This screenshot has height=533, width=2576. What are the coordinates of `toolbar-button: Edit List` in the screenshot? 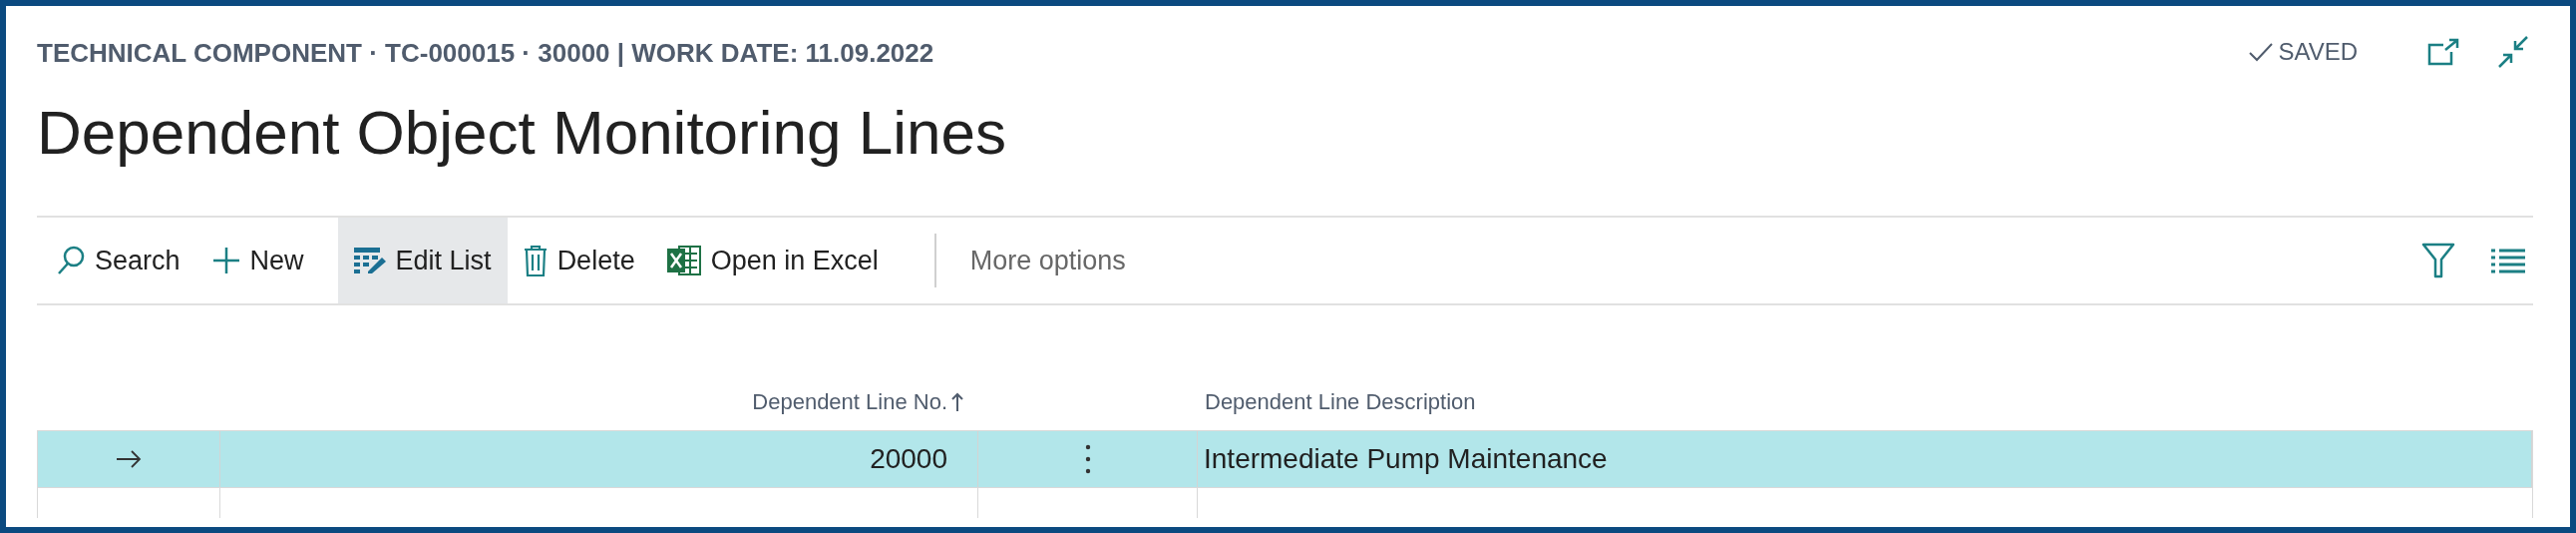 It's located at (423, 261).